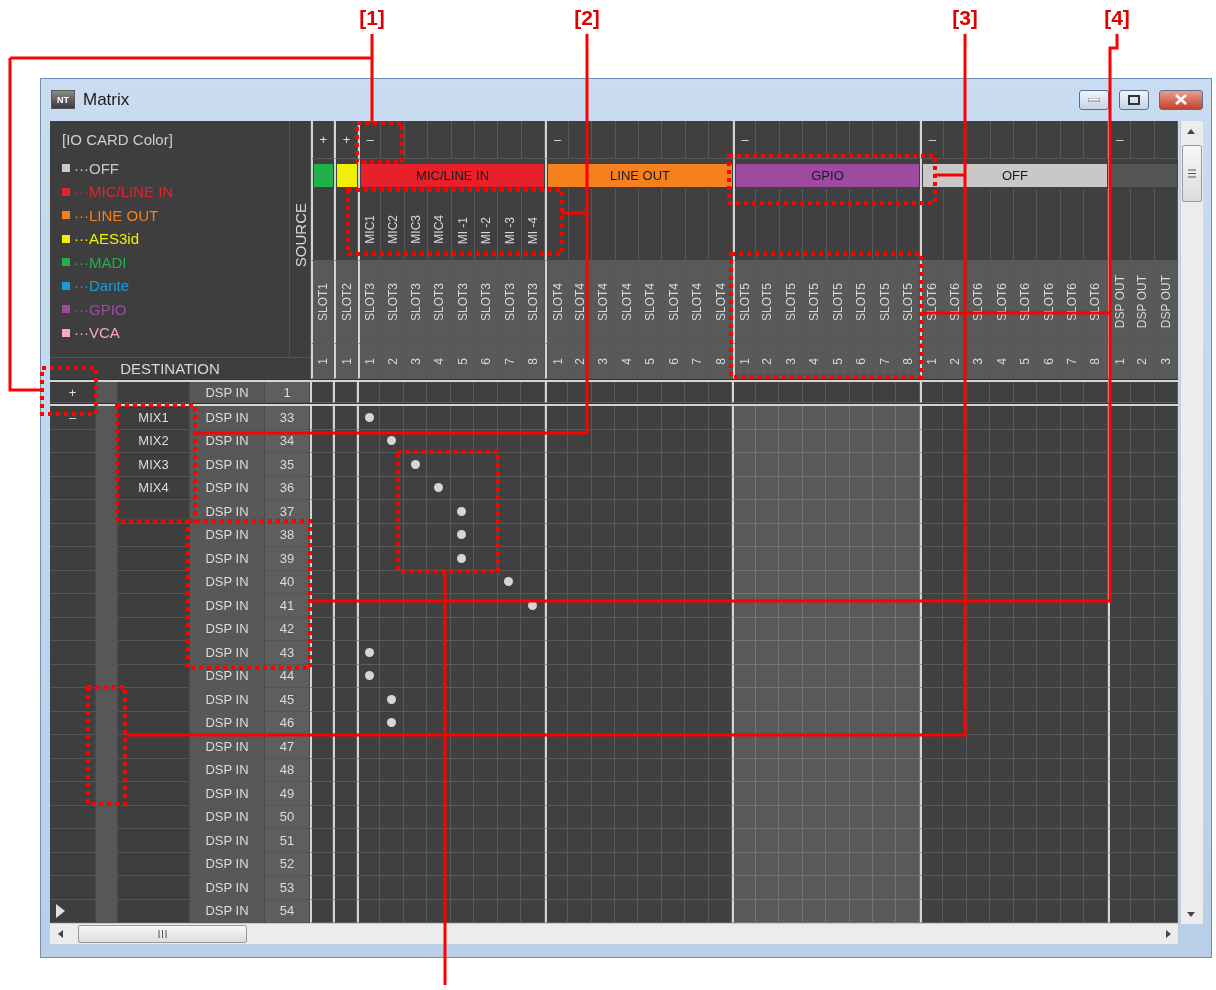 This screenshot has height=990, width=1216. What do you see at coordinates (287, 770) in the screenshot?
I see `channel-number: 48` at bounding box center [287, 770].